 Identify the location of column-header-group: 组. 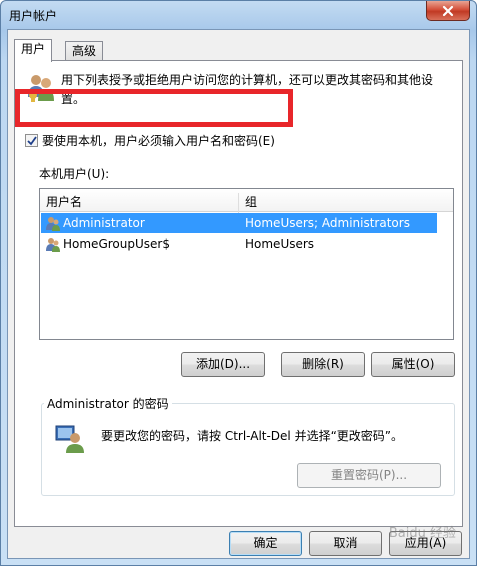
(251, 201).